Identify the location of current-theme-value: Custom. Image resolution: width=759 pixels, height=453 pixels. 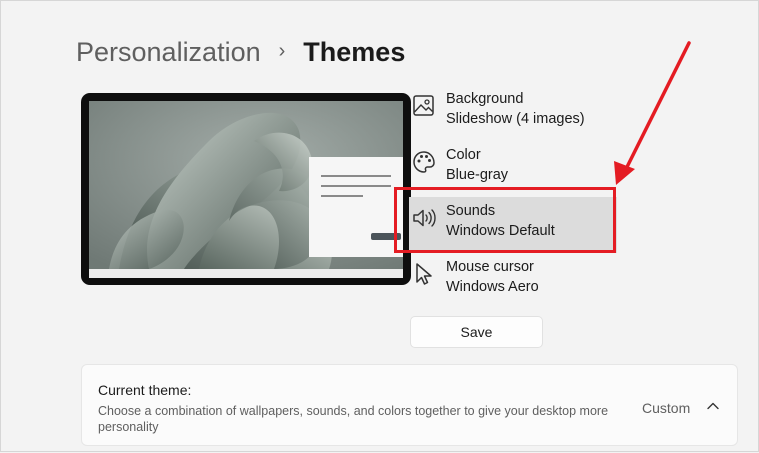
(666, 408).